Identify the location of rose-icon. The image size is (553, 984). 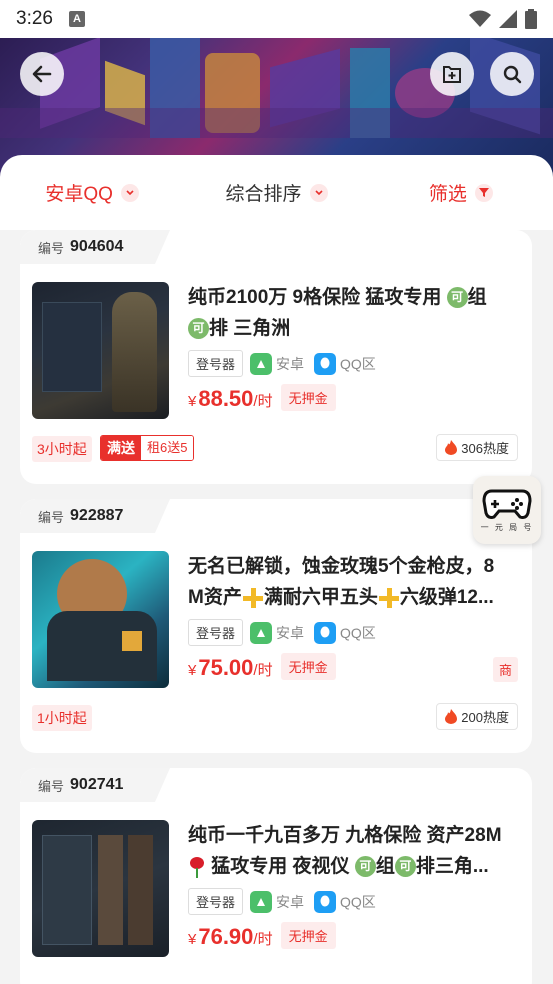
(197, 867).